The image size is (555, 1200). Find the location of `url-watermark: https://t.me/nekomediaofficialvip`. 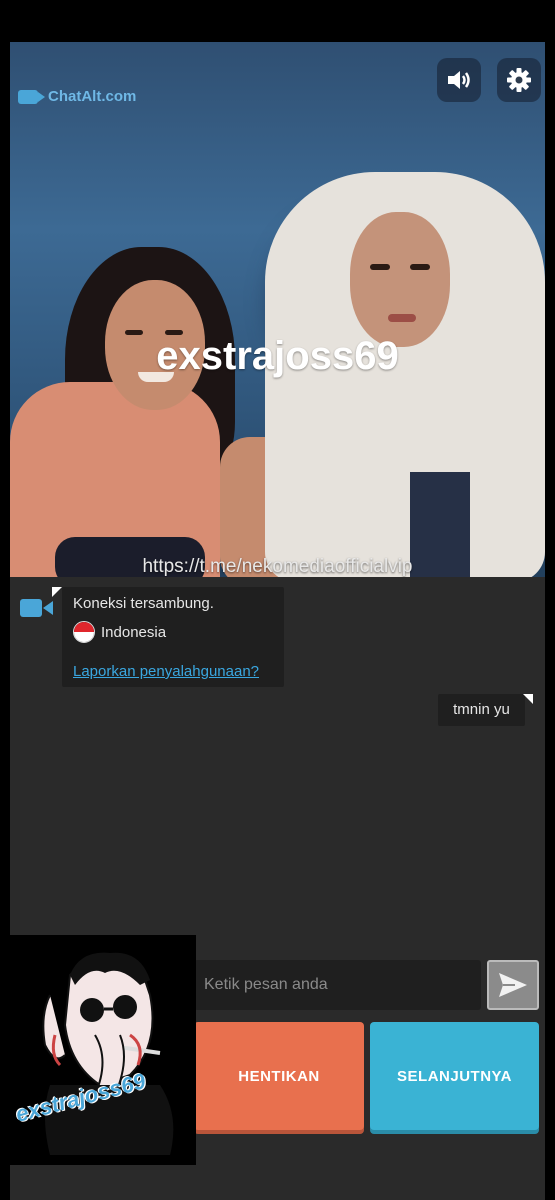

url-watermark: https://t.me/nekomediaofficialvip is located at coordinates (277, 566).